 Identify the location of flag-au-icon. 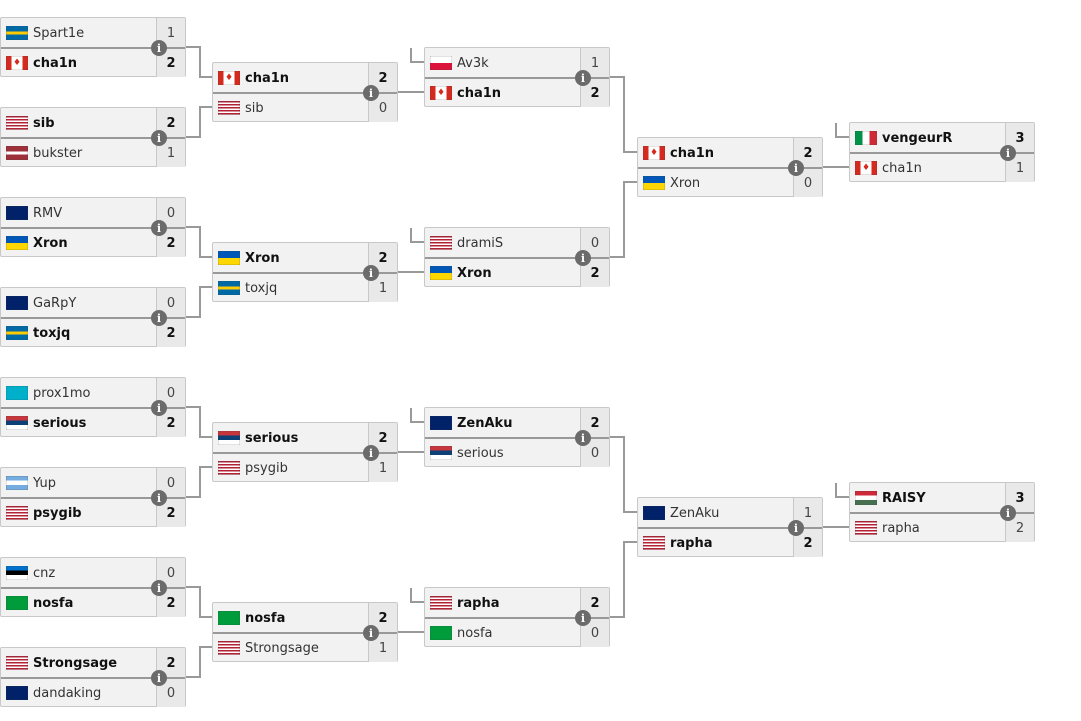
(17, 693).